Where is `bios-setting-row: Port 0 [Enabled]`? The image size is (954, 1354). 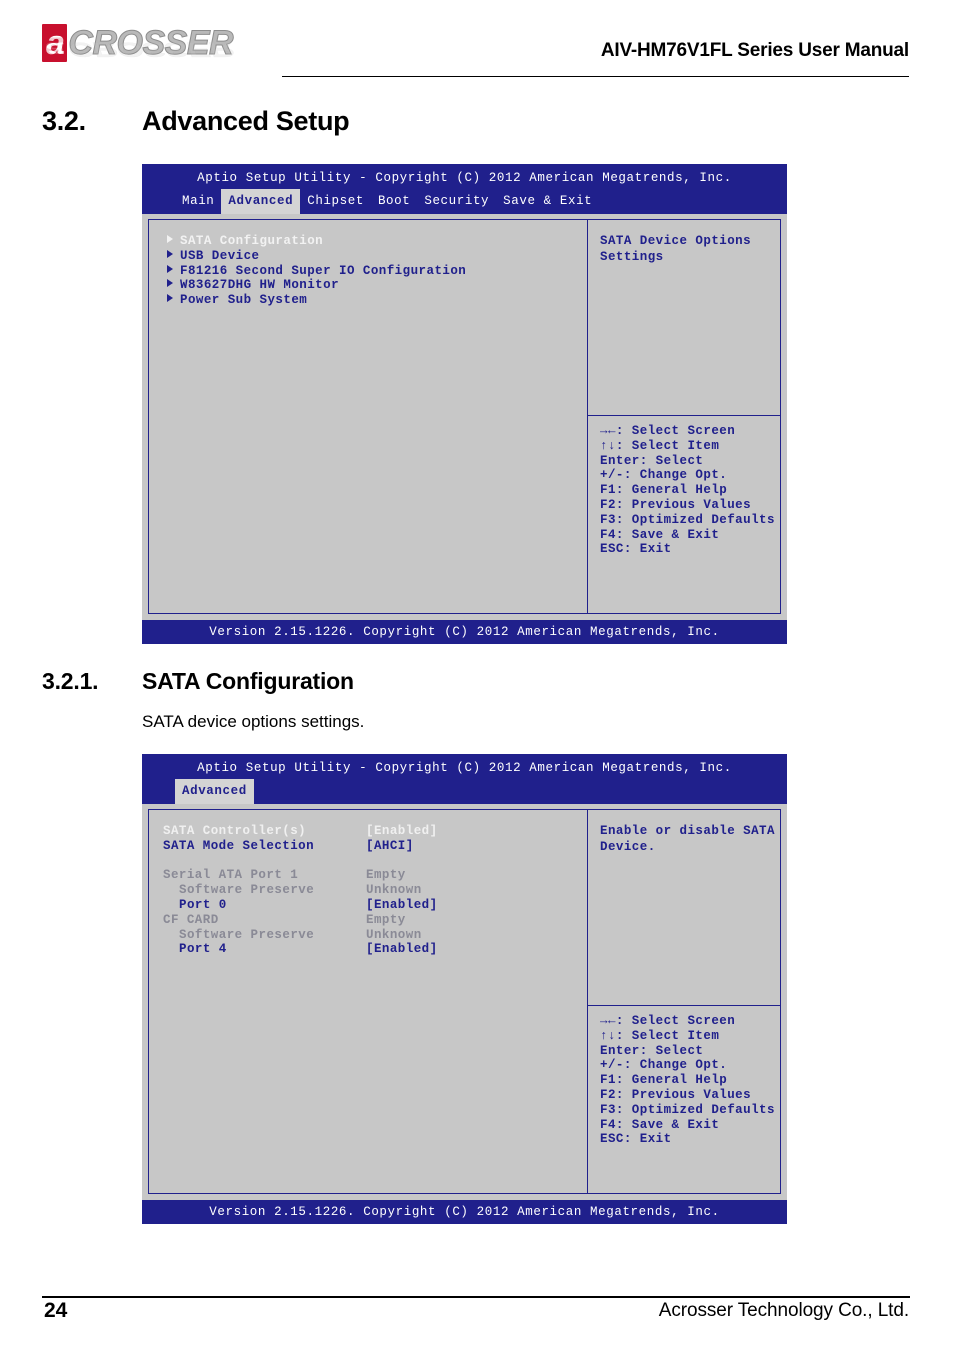
bios-setting-row: Port 0 [Enabled] is located at coordinates (375, 905).